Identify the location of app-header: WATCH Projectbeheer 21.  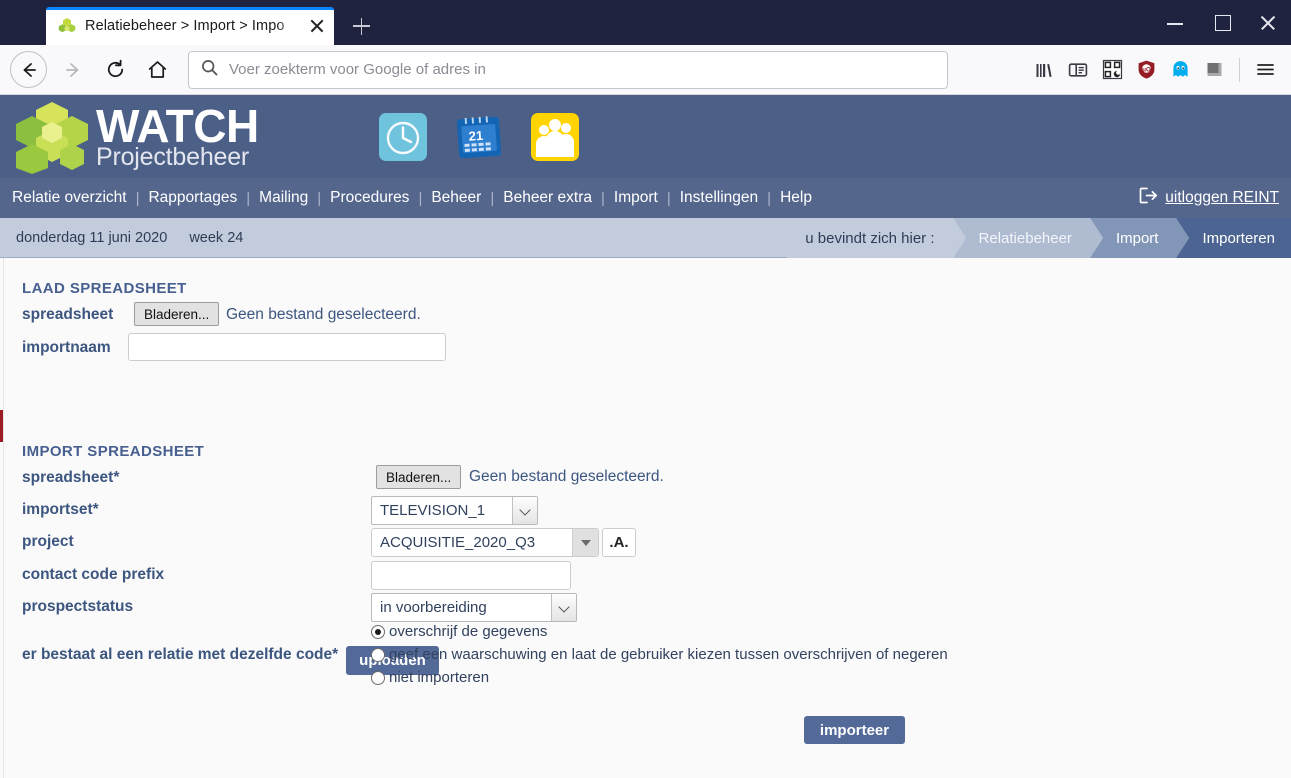
(645, 136).